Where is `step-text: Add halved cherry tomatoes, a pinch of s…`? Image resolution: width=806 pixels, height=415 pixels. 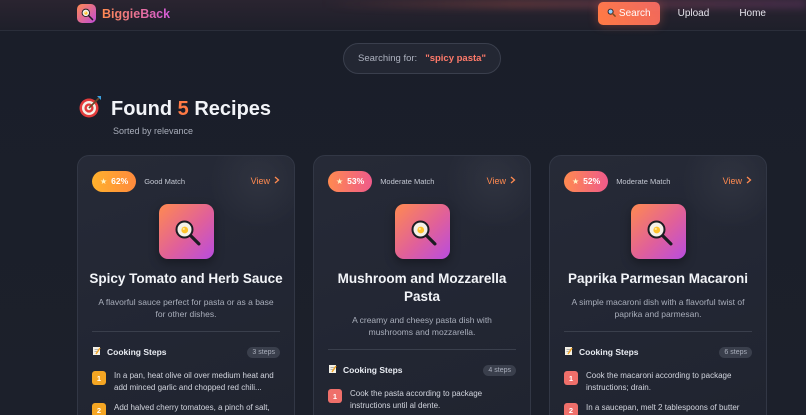
step-text: Add halved cherry tomatoes, a pinch of s… is located at coordinates (192, 407).